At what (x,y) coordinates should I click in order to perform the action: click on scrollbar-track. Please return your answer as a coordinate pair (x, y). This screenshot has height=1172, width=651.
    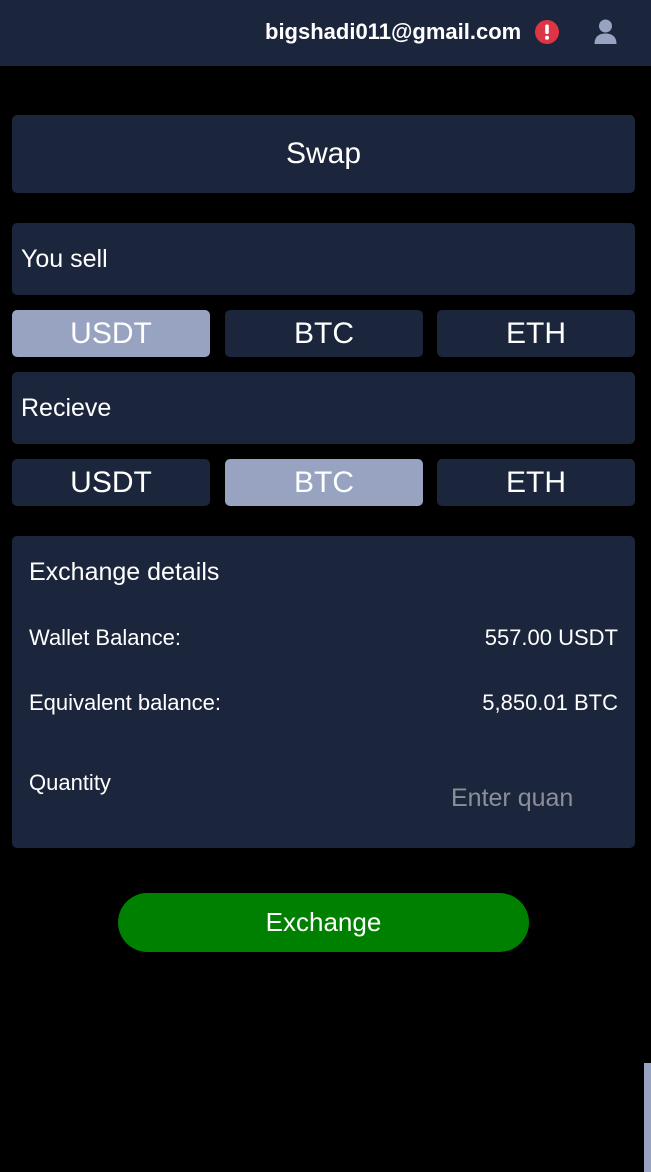
    Looking at the image, I should click on (647, 619).